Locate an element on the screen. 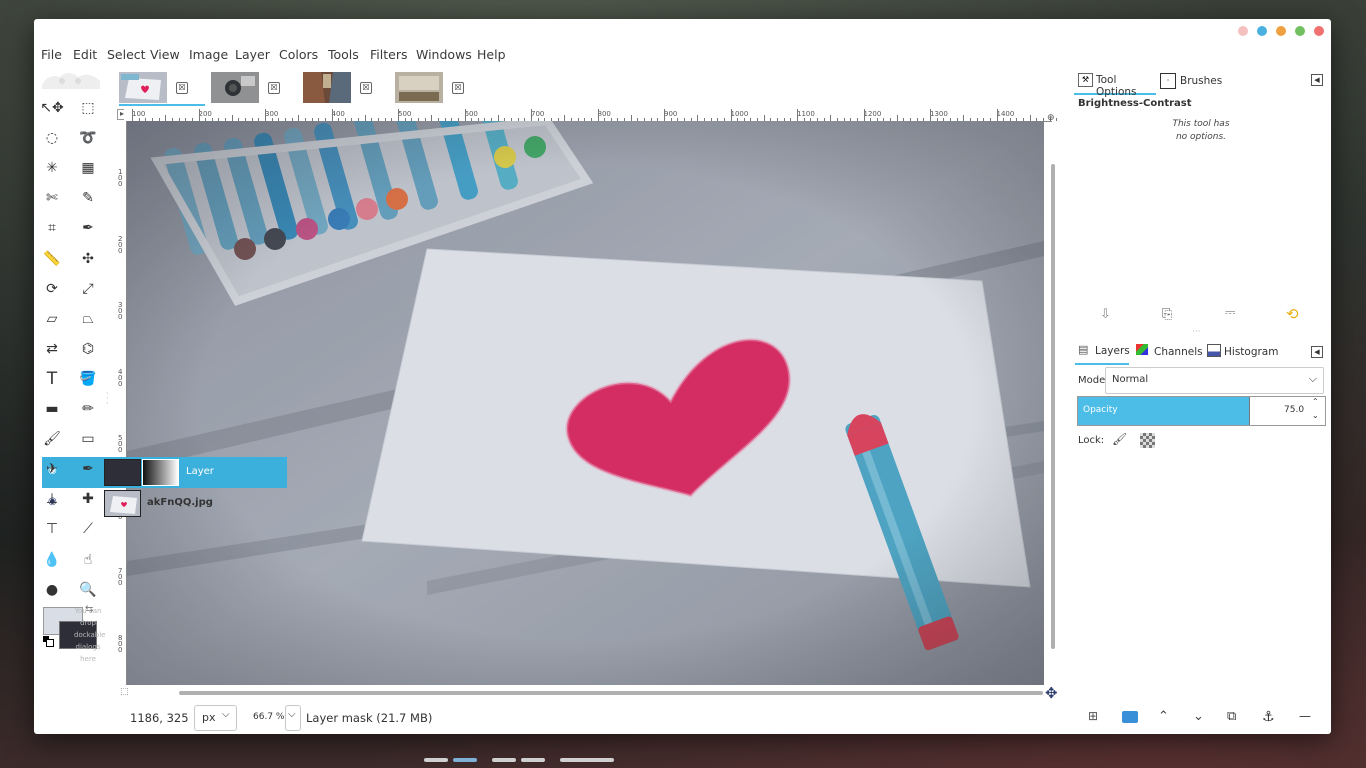 The image size is (1366, 768). lock-pixels-icon: 🖌 is located at coordinates (1119, 439).